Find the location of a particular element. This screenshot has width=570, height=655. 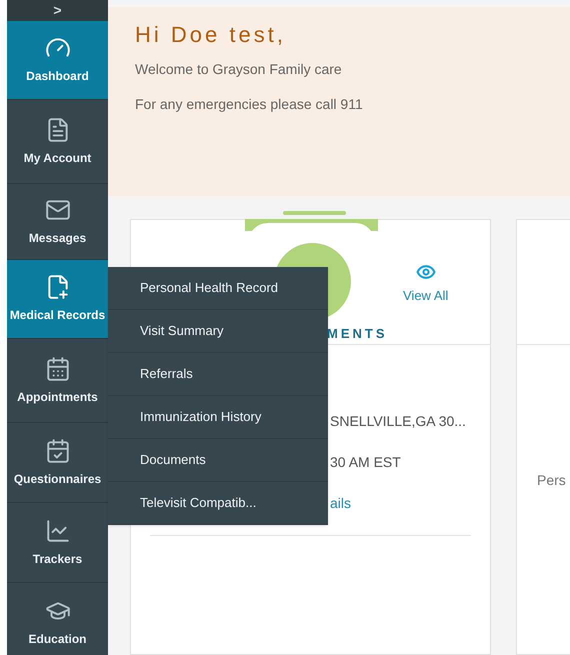

card-tab-icon is located at coordinates (311, 225).